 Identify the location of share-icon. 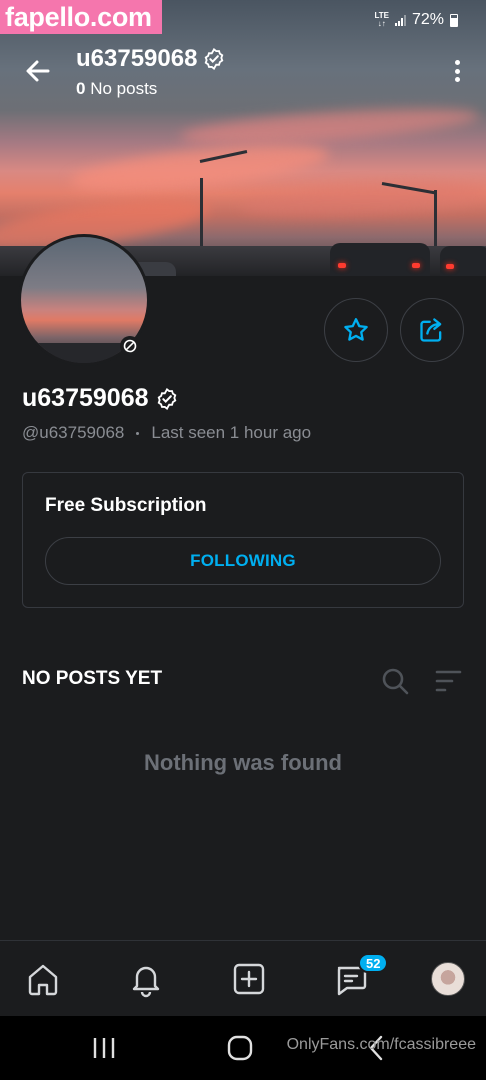
(431, 330).